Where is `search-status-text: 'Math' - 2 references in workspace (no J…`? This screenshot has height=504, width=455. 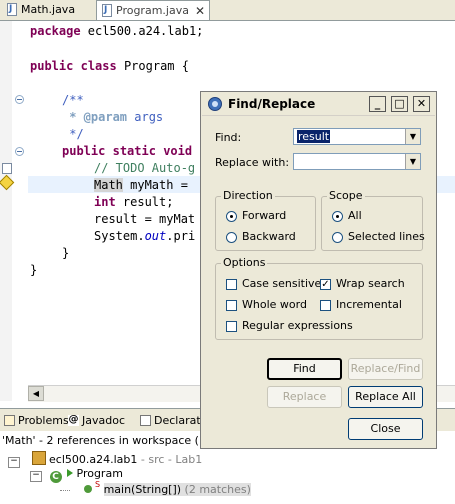
search-status-text: 'Math' - 2 references in workspace (no J… is located at coordinates (115, 440).